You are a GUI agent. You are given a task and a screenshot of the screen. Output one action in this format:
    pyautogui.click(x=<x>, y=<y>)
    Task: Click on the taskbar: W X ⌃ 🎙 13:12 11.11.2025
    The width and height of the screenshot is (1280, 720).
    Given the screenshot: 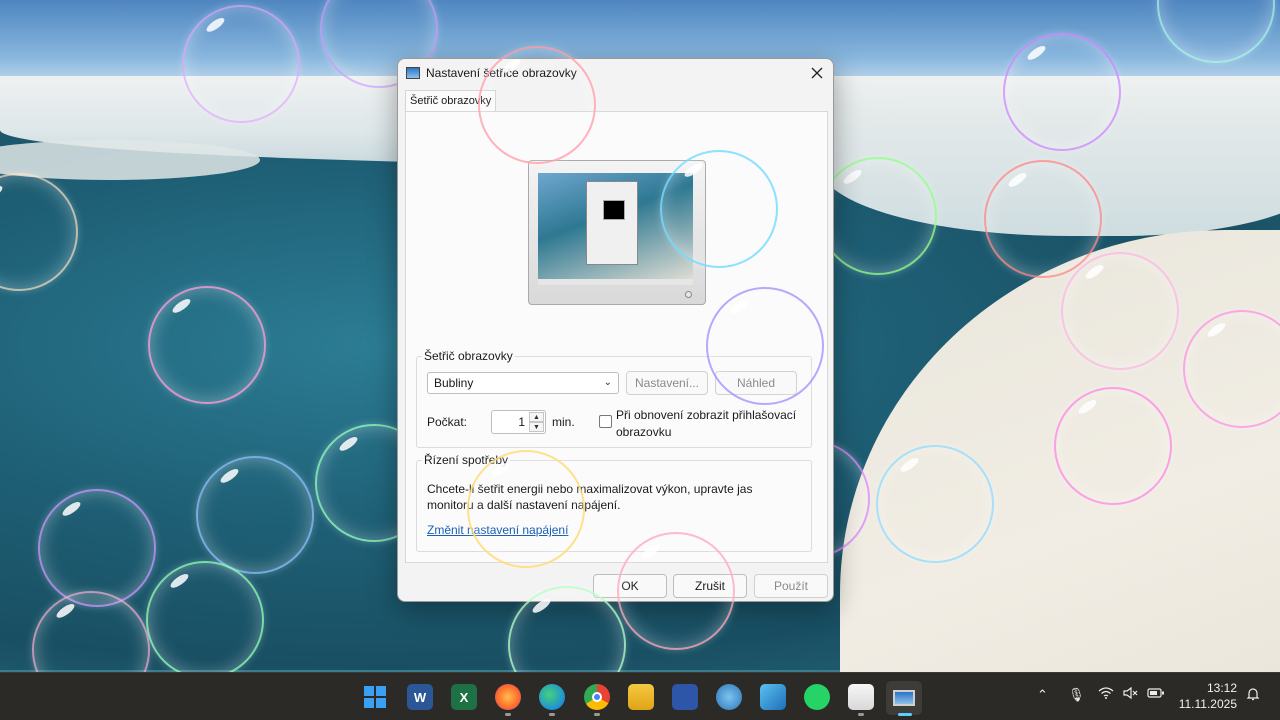 What is the action you would take?
    pyautogui.click(x=640, y=696)
    